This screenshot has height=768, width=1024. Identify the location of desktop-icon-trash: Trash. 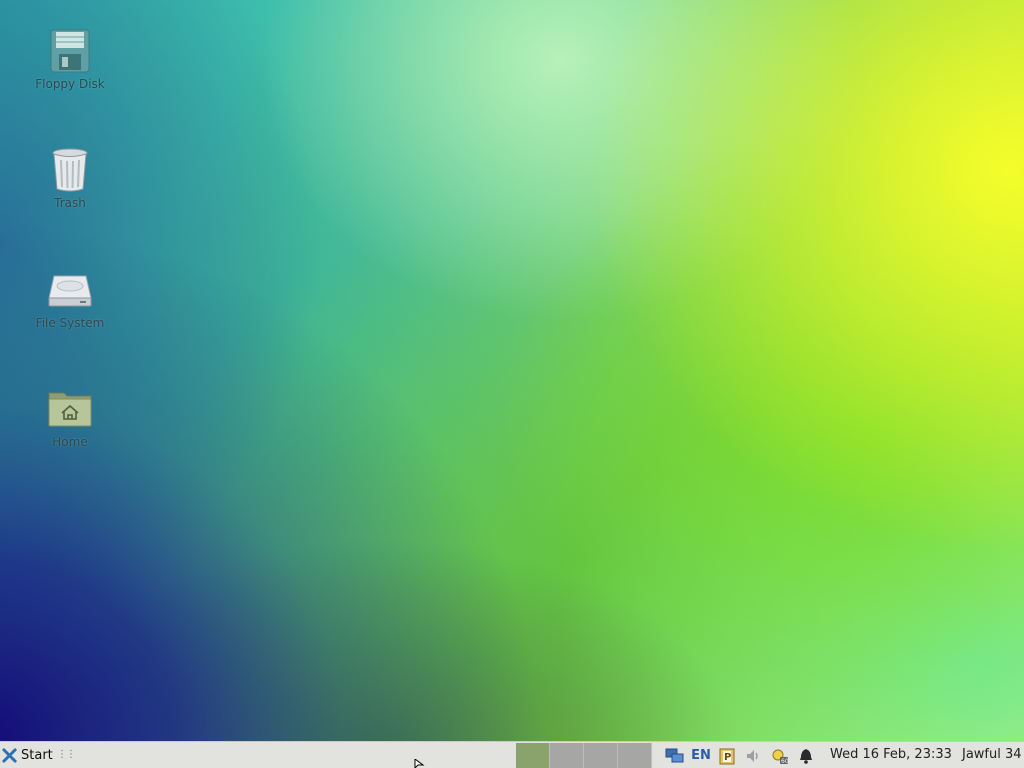
(70, 178).